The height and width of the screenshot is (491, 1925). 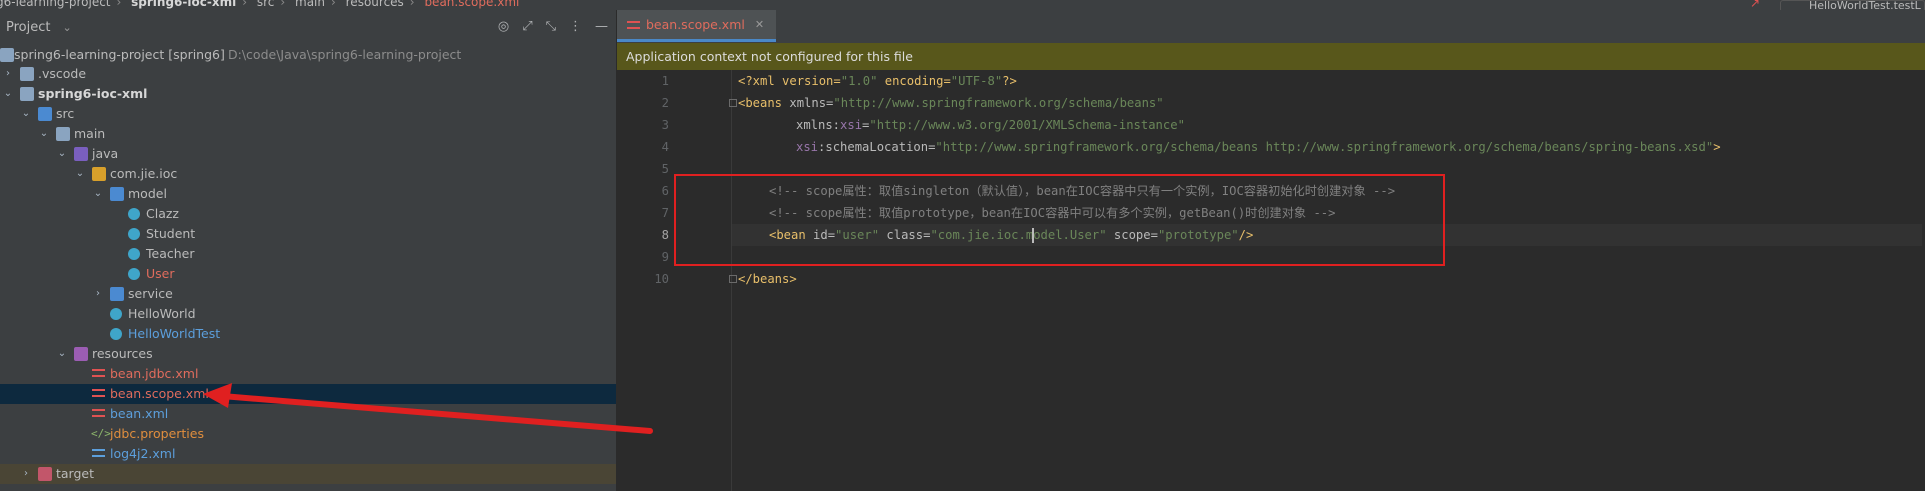 What do you see at coordinates (308, 114) in the screenshot?
I see `tree-item-src: ⌄ src` at bounding box center [308, 114].